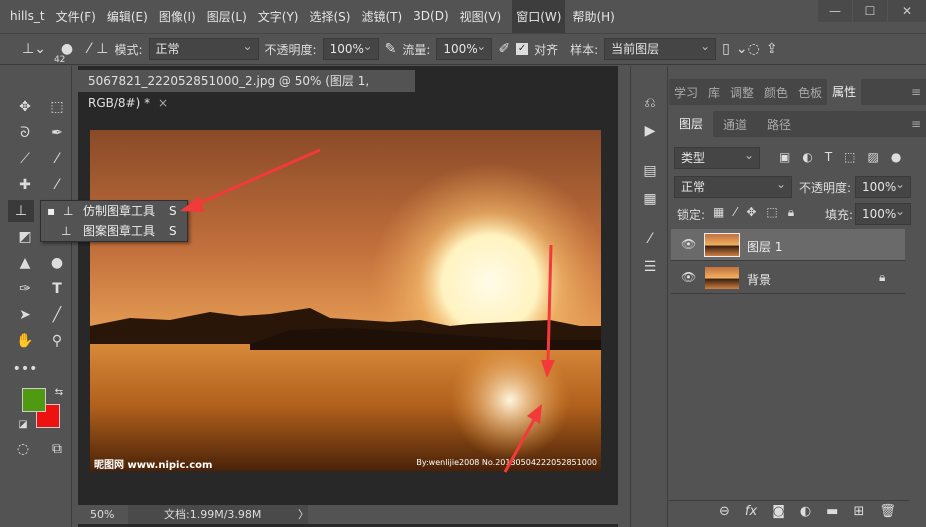 This screenshot has width=926, height=527. What do you see at coordinates (764, 246) in the screenshot?
I see `layer-name: 图层 1` at bounding box center [764, 246].